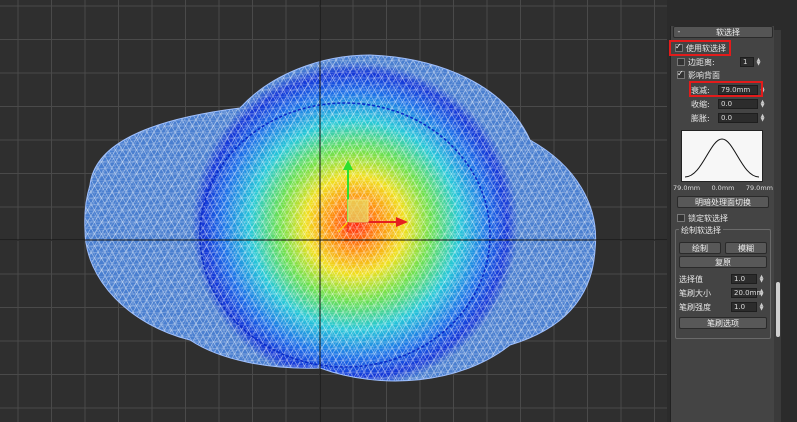  I want to click on pinch-spinner-icon: ▲ ▼, so click(762, 104).